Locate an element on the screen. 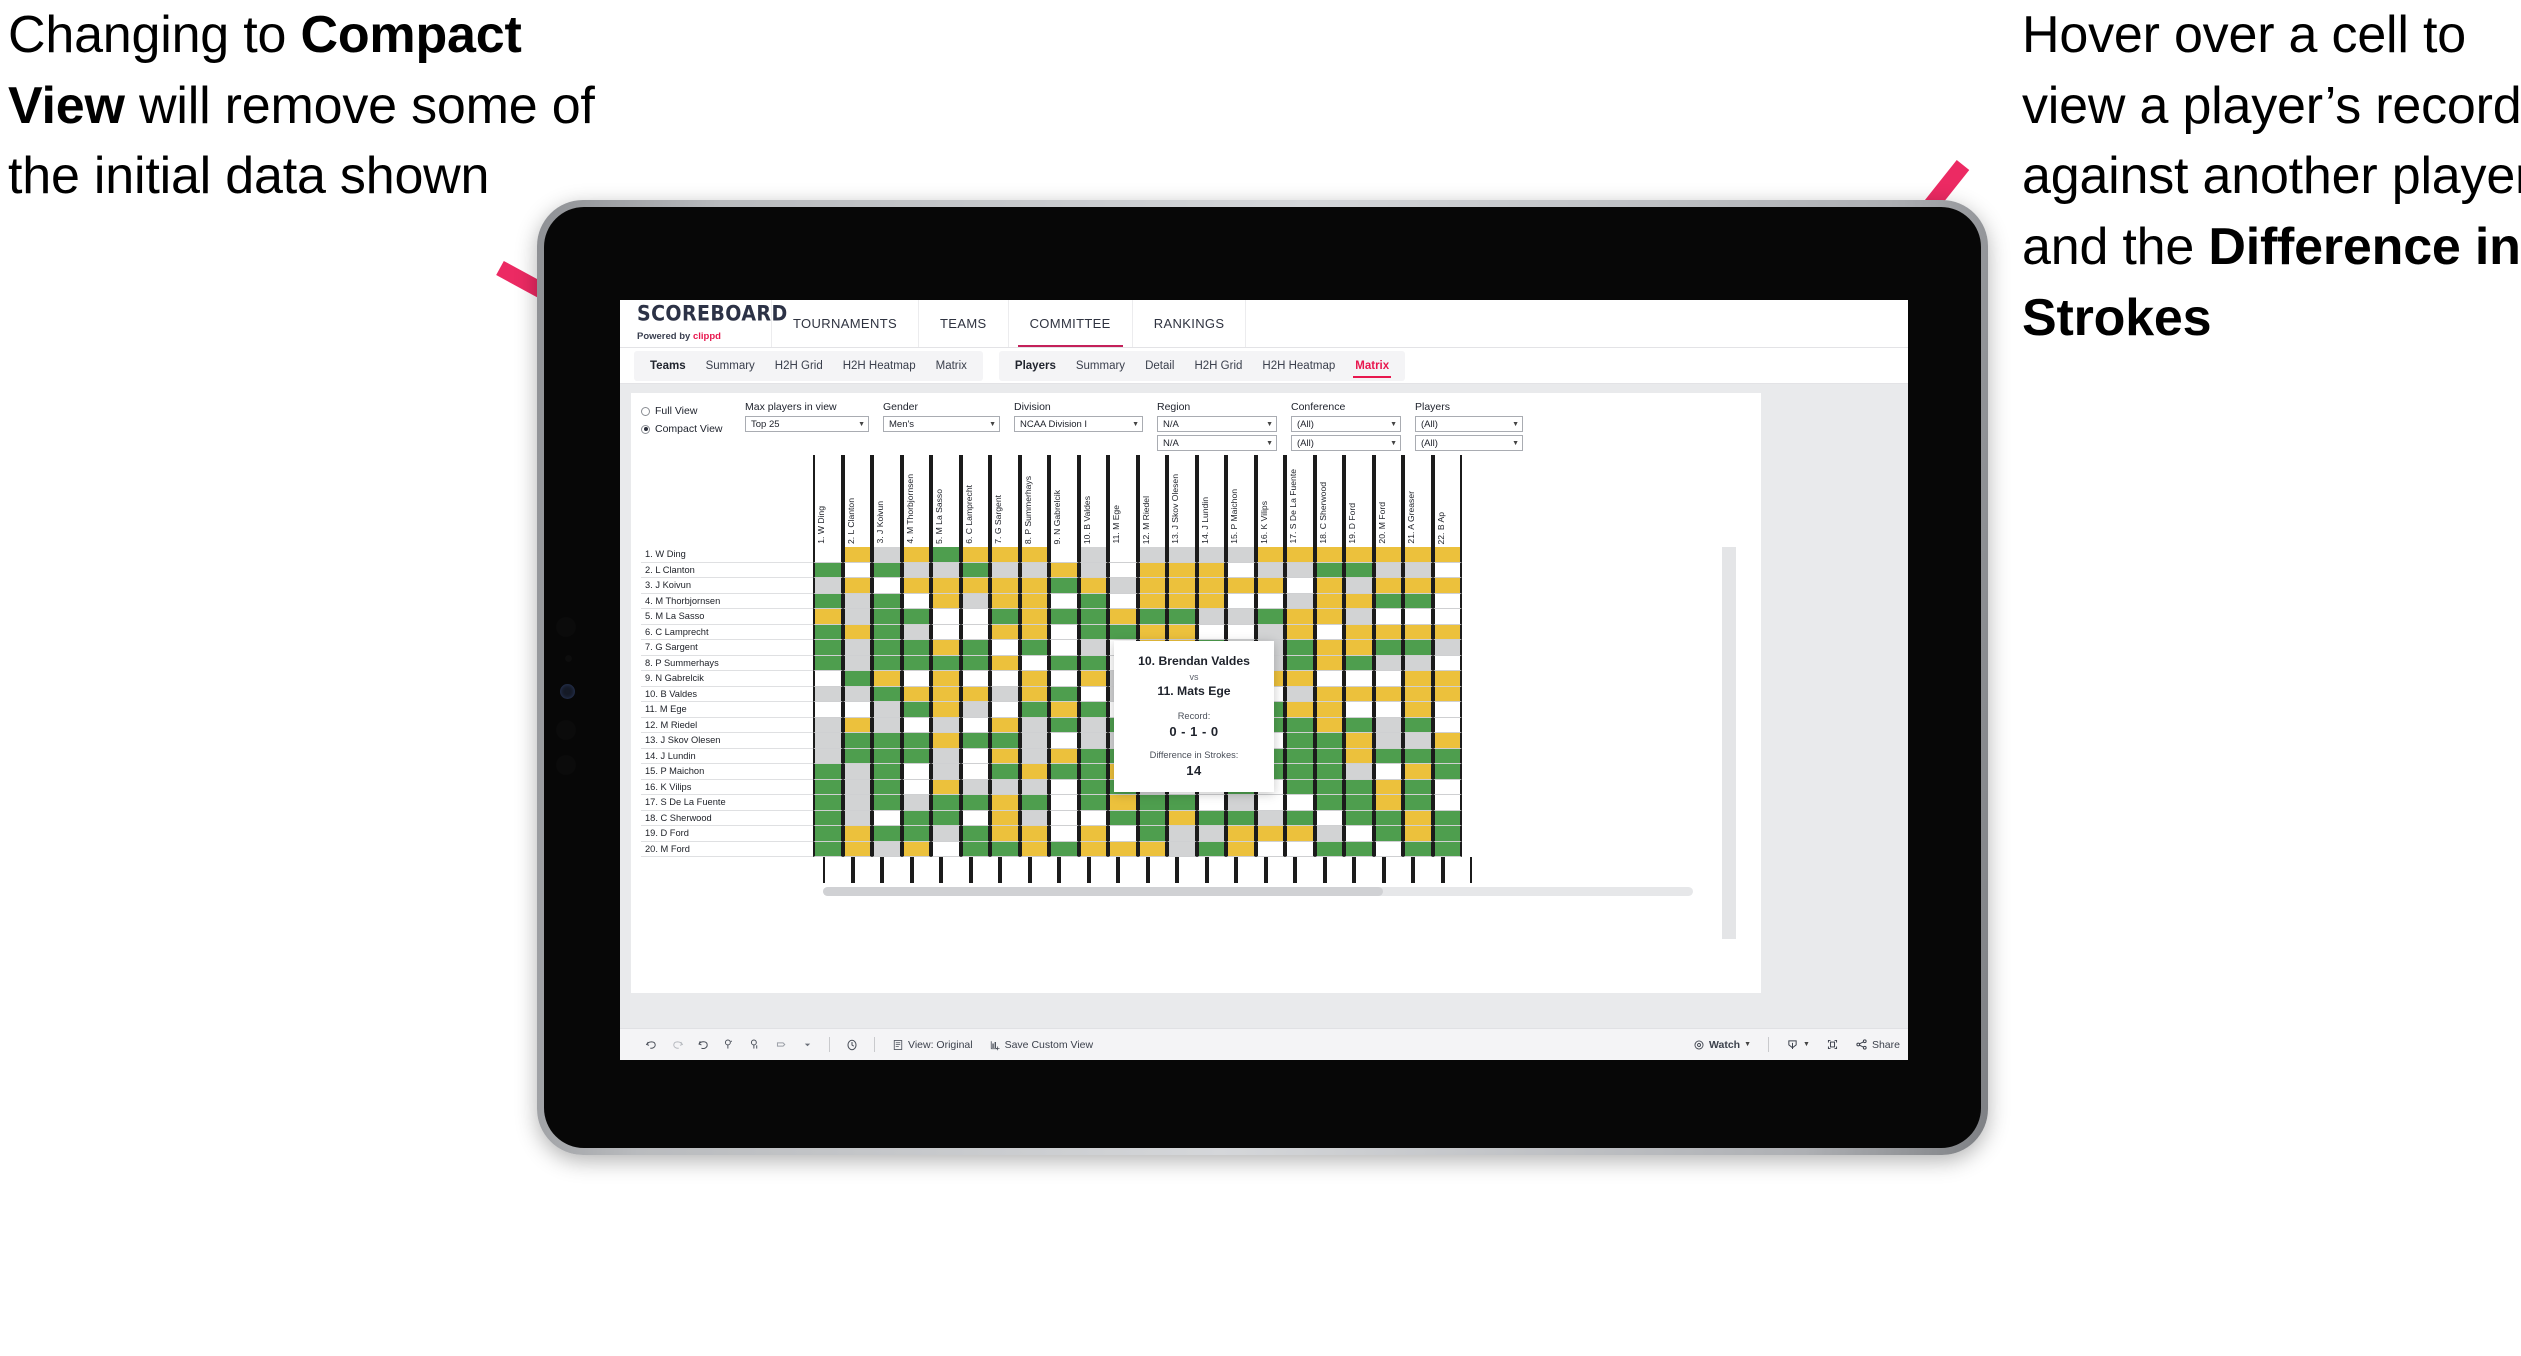 The height and width of the screenshot is (1356, 2521). filter-players-select: (All) ▼ is located at coordinates (1469, 424).